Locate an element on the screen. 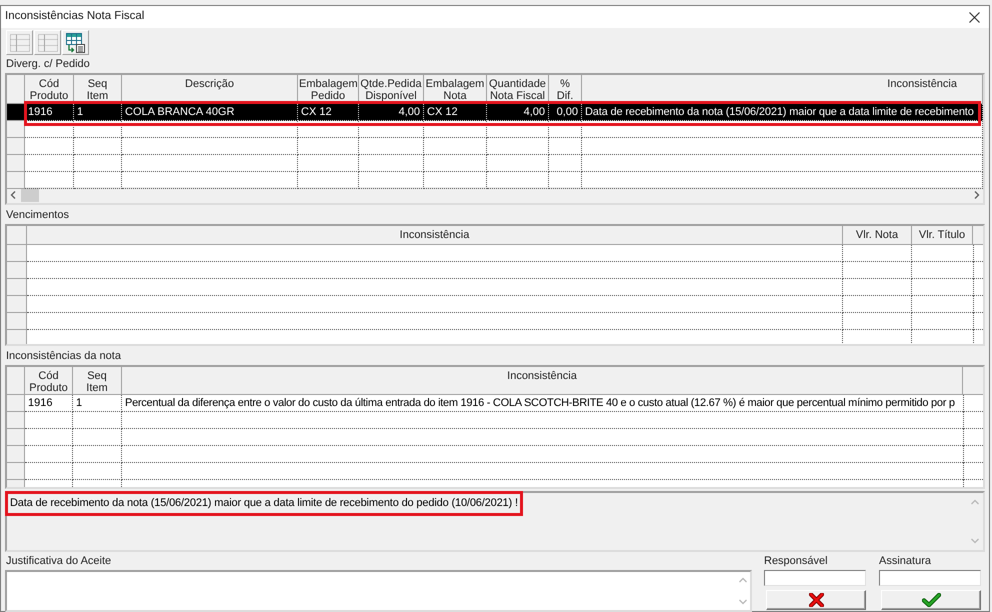 This screenshot has width=992, height=612. section-label: Responsável is located at coordinates (796, 561).